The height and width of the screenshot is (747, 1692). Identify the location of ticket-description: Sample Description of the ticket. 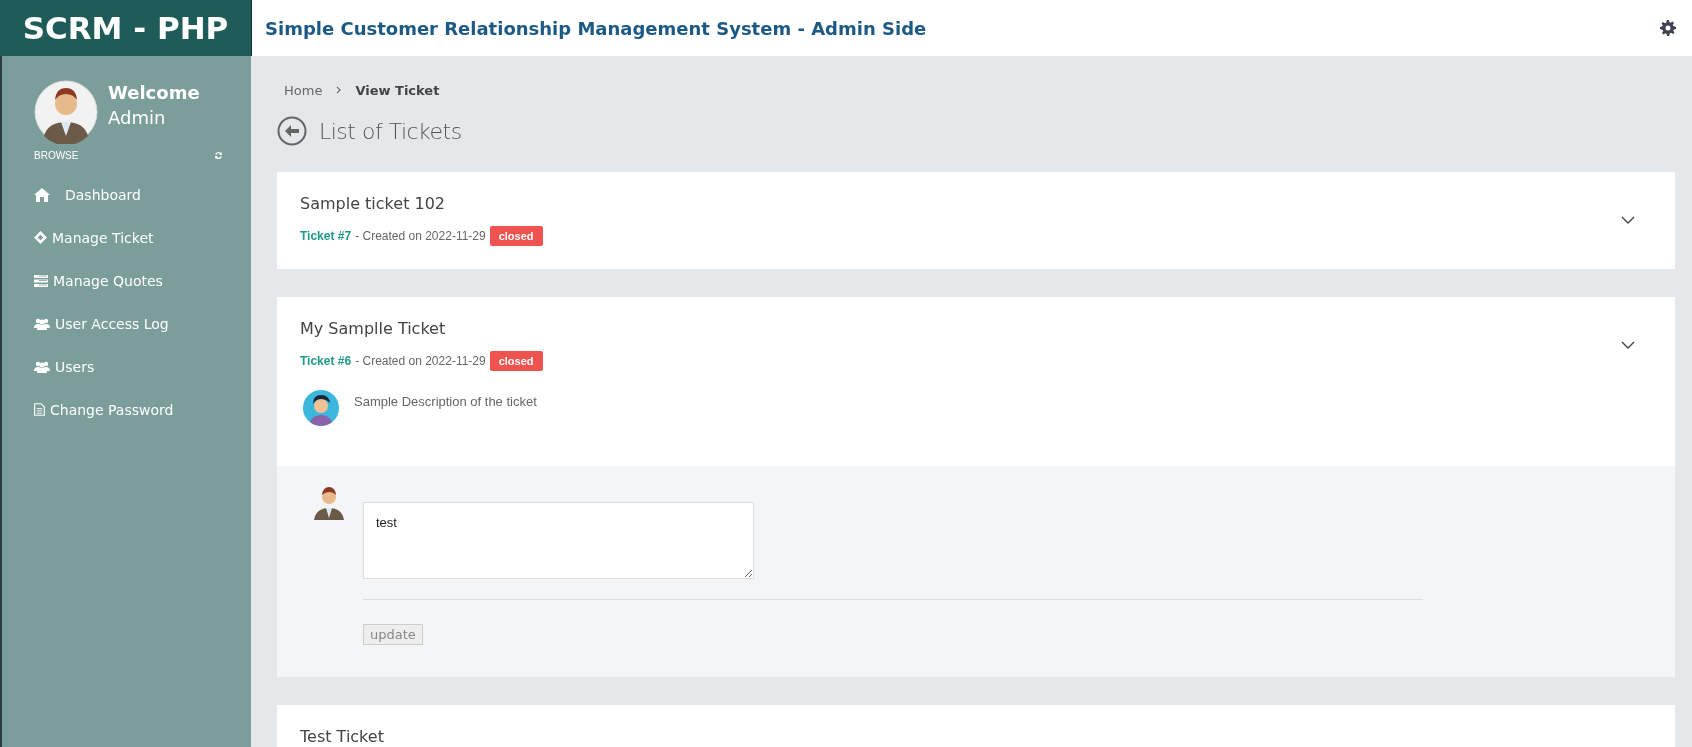
(445, 402).